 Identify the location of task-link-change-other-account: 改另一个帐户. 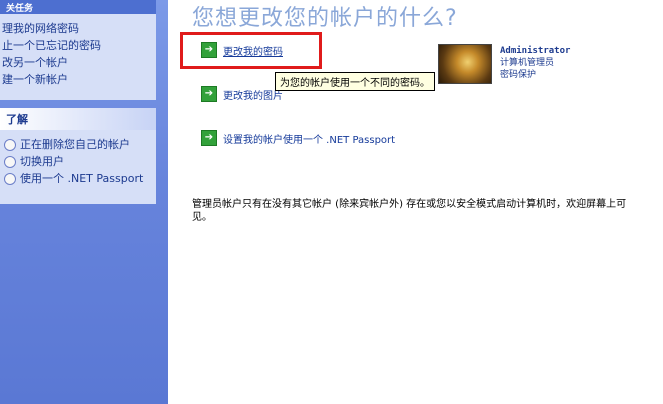
(78, 62).